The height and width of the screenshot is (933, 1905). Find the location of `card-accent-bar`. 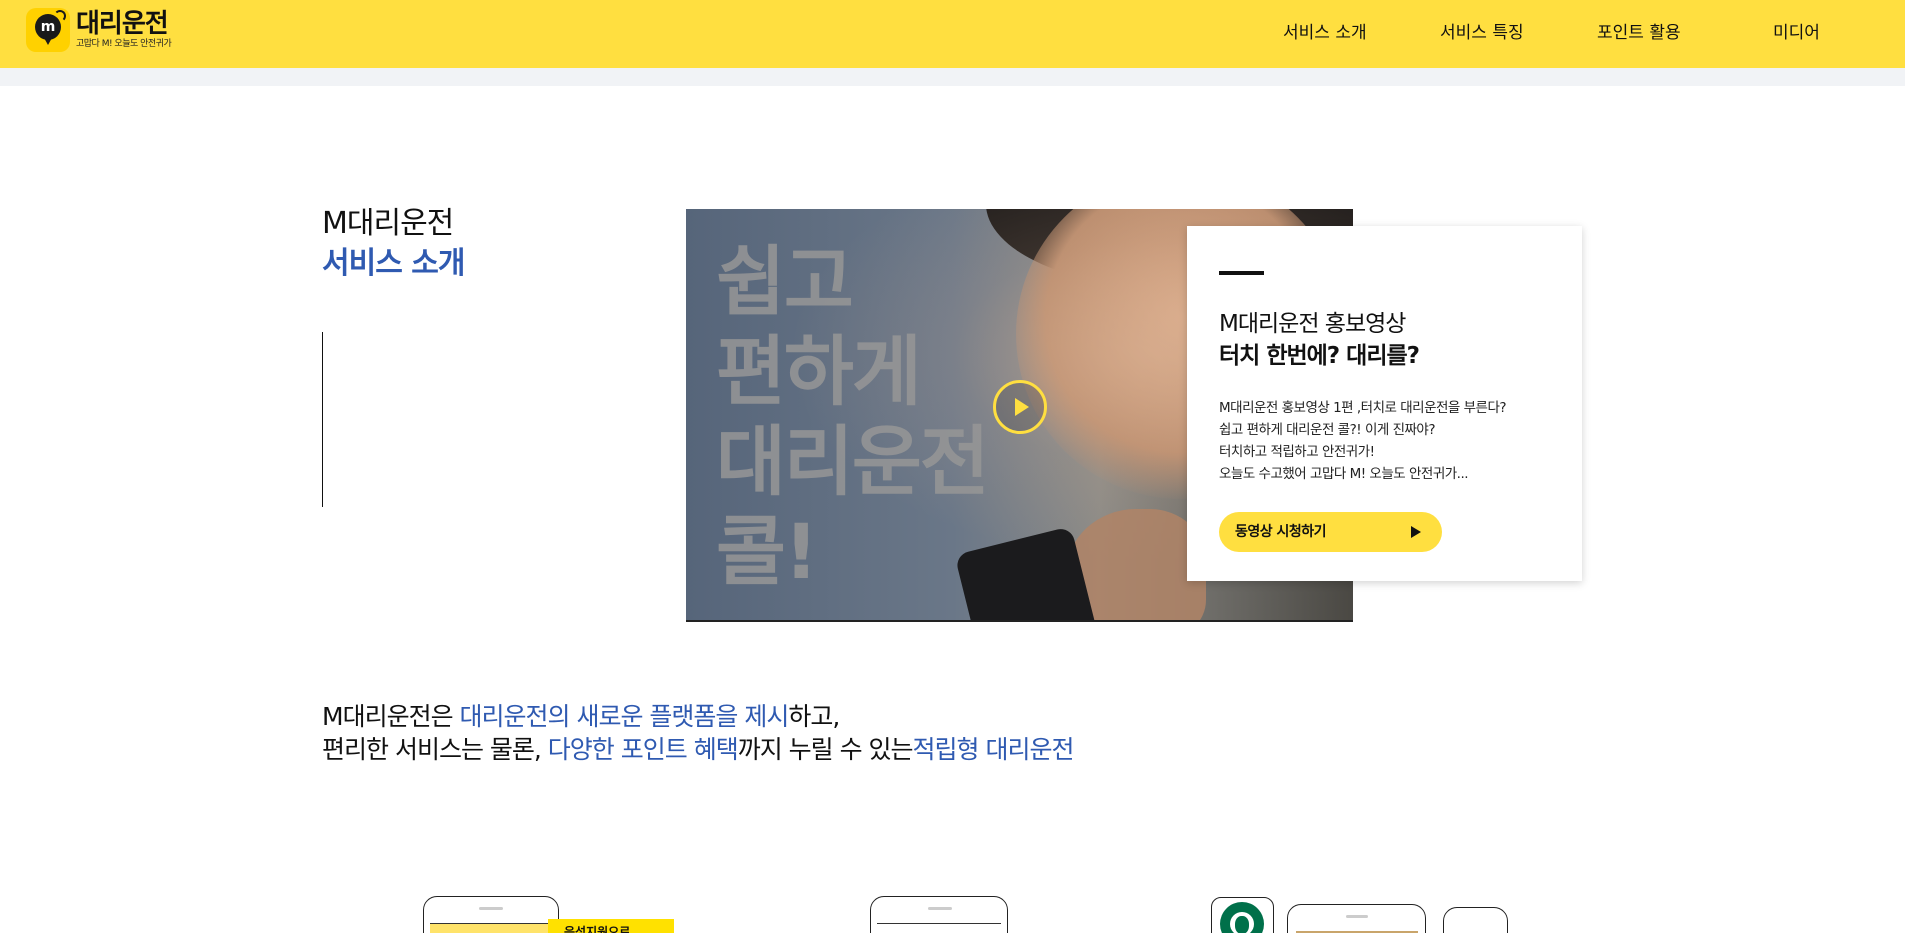

card-accent-bar is located at coordinates (1241, 273).